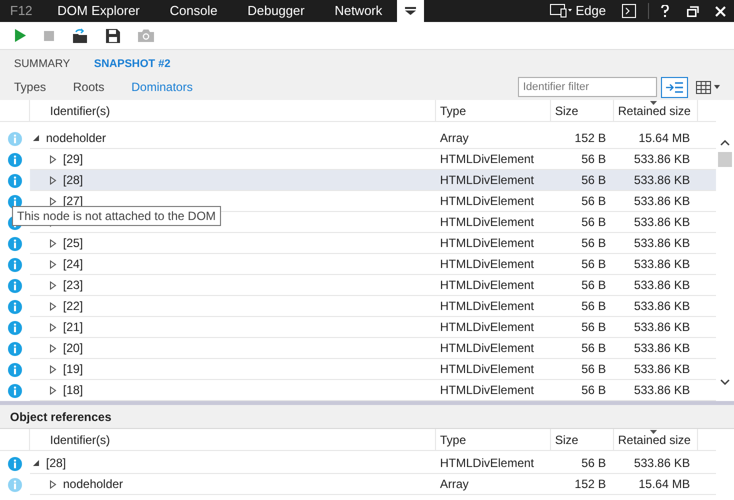 This screenshot has width=734, height=500. Describe the element at coordinates (116, 216) in the screenshot. I see `tooltip: This node is not attached to the DOM` at that location.